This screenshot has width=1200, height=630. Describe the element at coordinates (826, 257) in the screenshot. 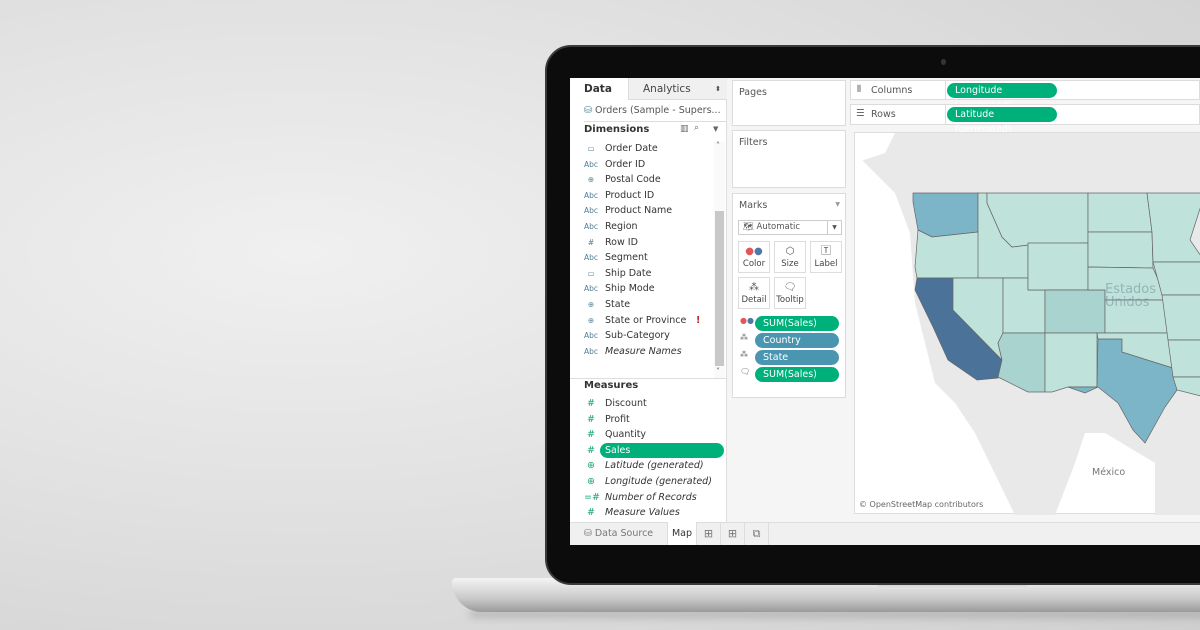

I see `label-button: 🅃 Label` at that location.